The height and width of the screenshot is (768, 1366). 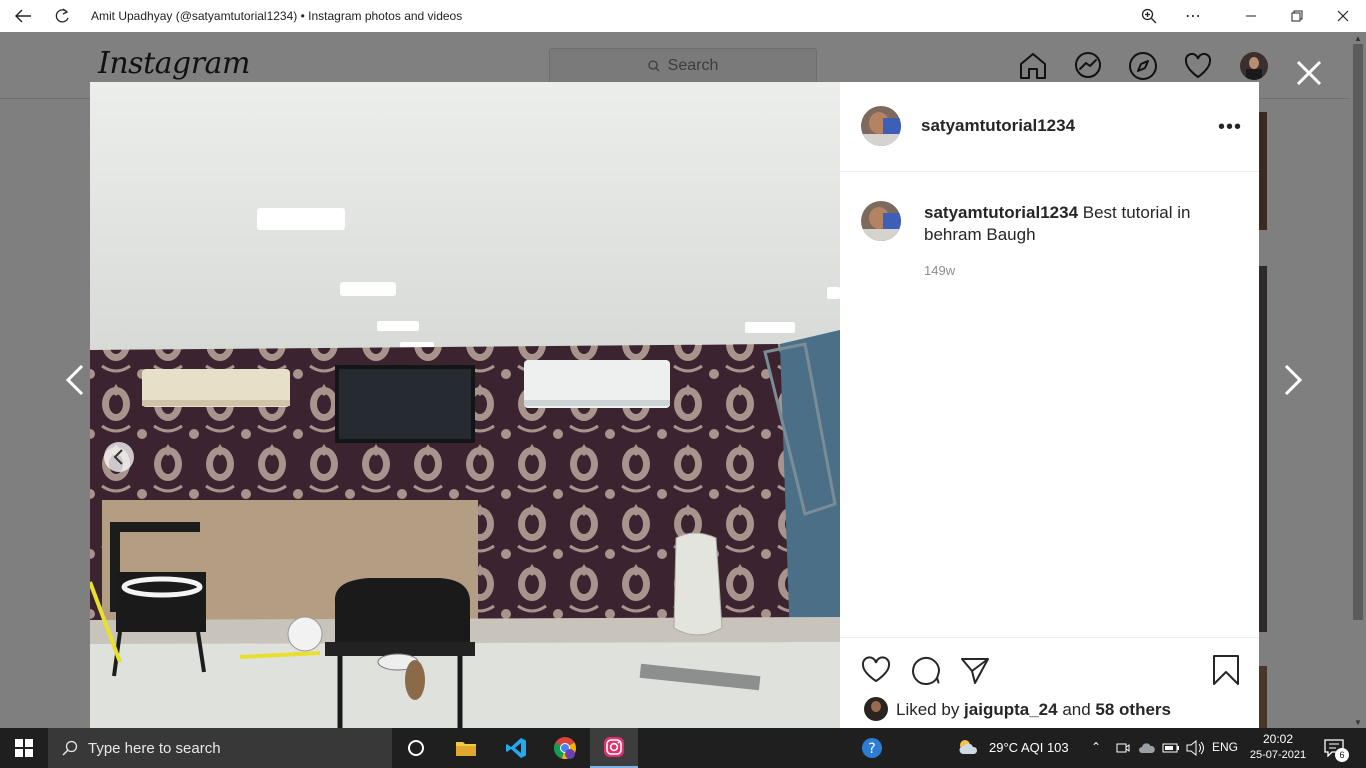 I want to click on taskbar-search-box: Type here to search, so click(x=220, y=748).